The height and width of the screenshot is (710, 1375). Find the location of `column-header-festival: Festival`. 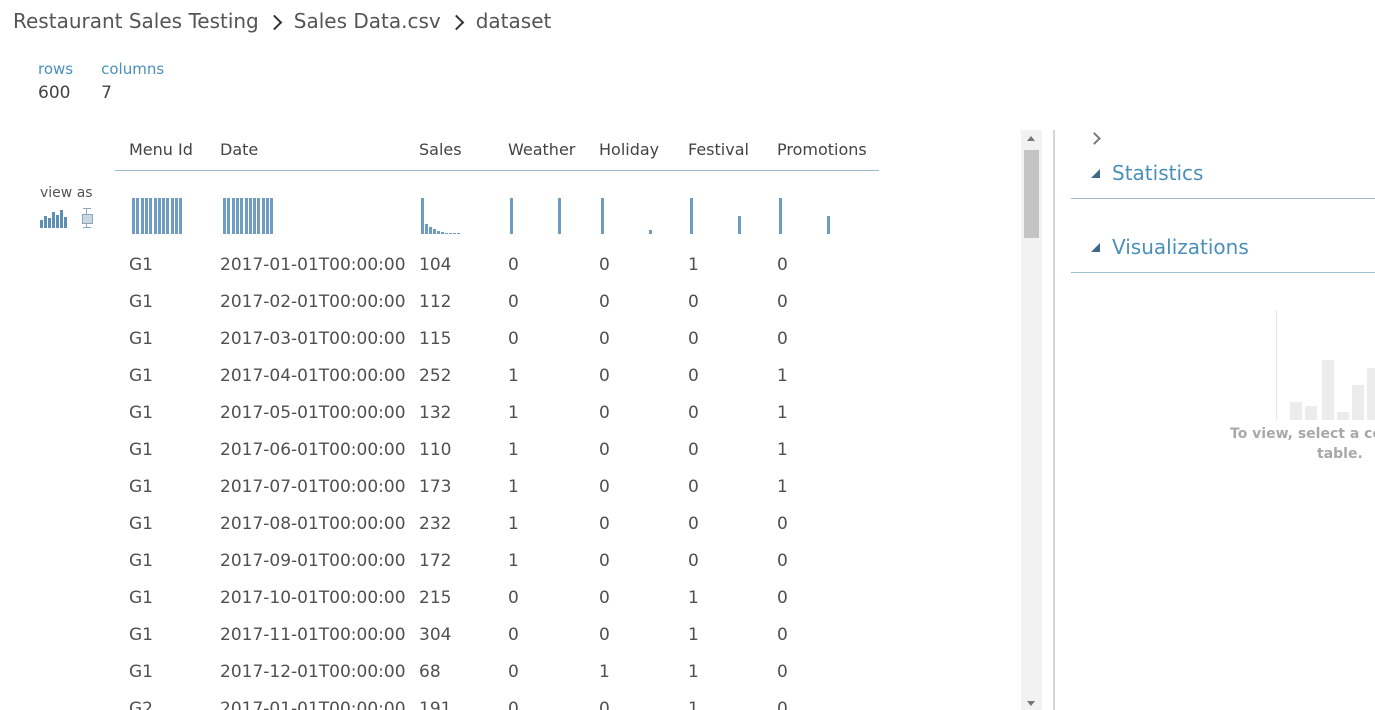

column-header-festival: Festival is located at coordinates (718, 151).